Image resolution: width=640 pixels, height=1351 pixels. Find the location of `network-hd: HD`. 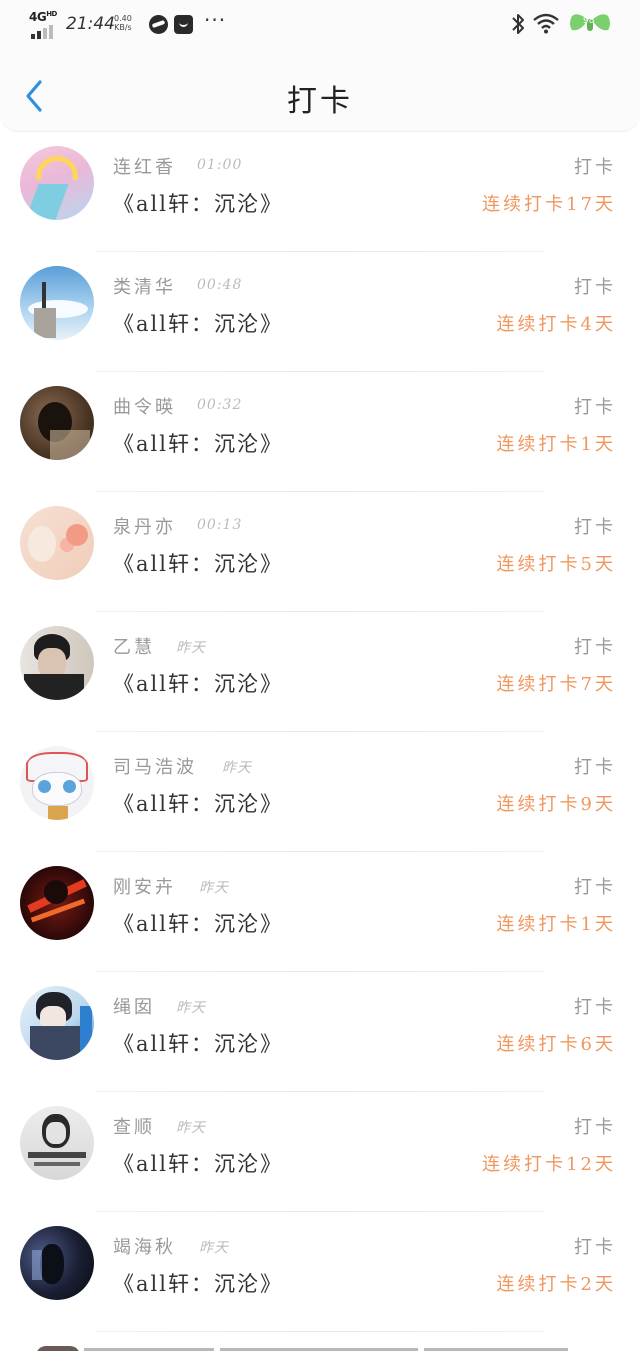

network-hd: HD is located at coordinates (51, 14).